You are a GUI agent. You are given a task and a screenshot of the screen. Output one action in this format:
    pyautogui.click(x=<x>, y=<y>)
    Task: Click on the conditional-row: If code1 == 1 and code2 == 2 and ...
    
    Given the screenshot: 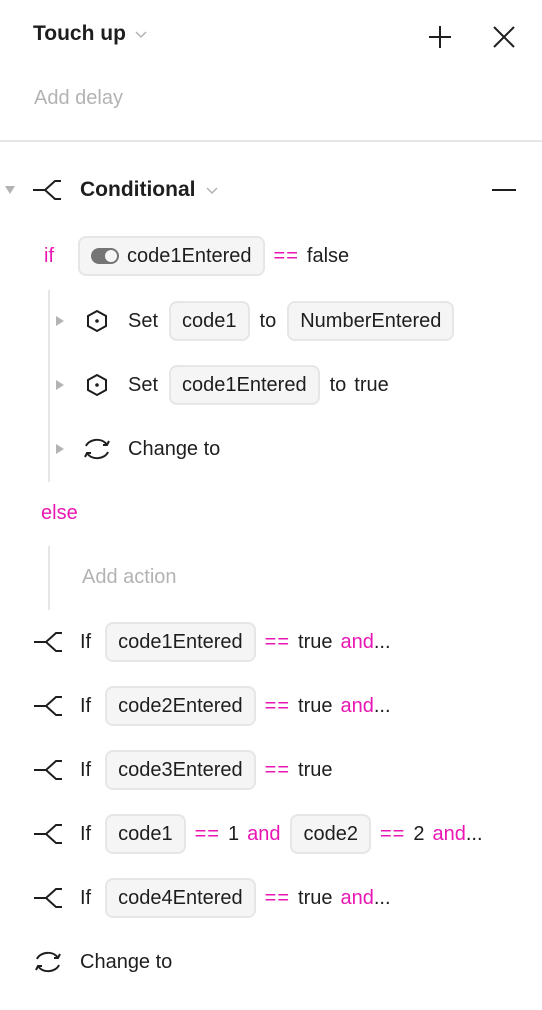 What is the action you would take?
    pyautogui.click(x=258, y=834)
    